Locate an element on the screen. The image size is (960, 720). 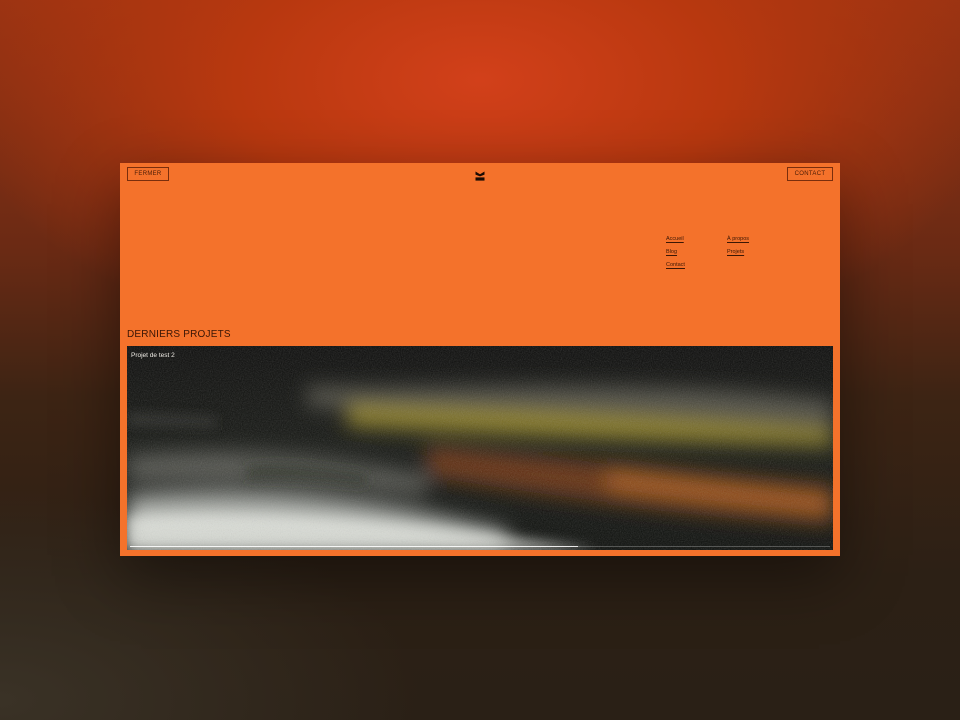
close-button: FERMER is located at coordinates (148, 174).